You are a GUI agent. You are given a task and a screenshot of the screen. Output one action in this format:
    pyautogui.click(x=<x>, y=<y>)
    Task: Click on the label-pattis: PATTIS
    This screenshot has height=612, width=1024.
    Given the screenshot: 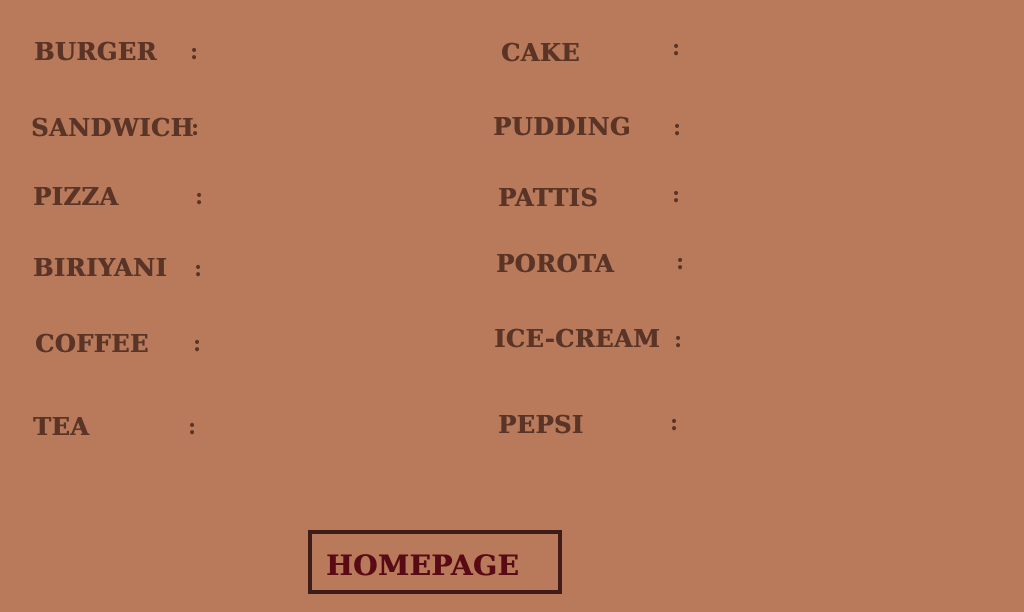 What is the action you would take?
    pyautogui.click(x=548, y=197)
    